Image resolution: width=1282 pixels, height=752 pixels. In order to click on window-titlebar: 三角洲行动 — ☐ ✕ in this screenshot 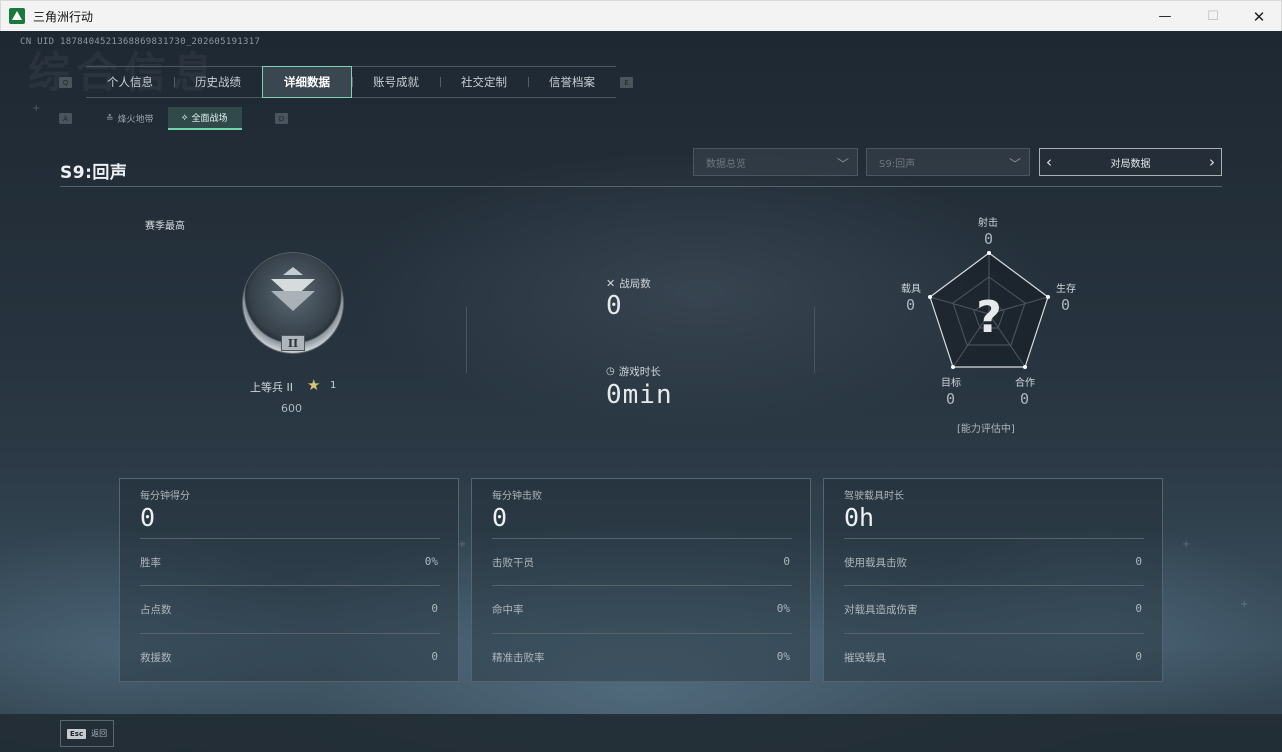, I will do `click(641, 15)`.